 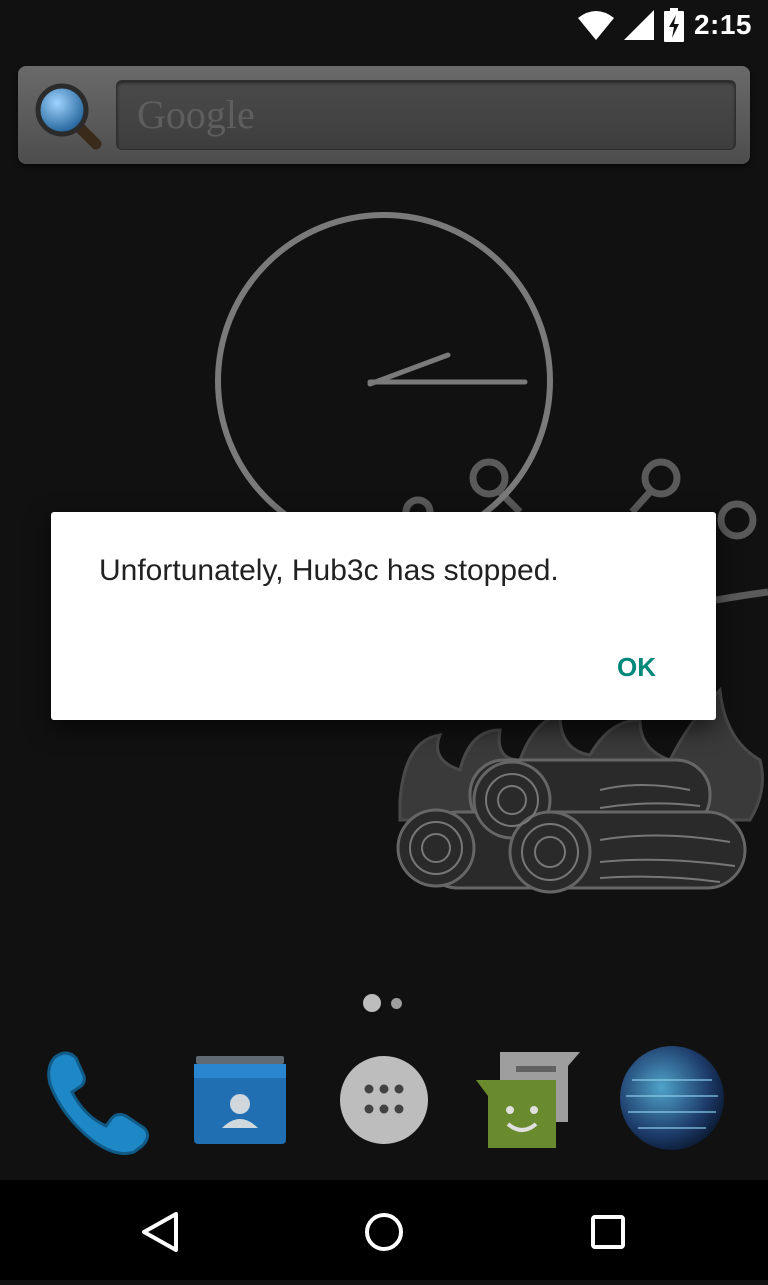 I want to click on back-icon, so click(x=160, y=1232).